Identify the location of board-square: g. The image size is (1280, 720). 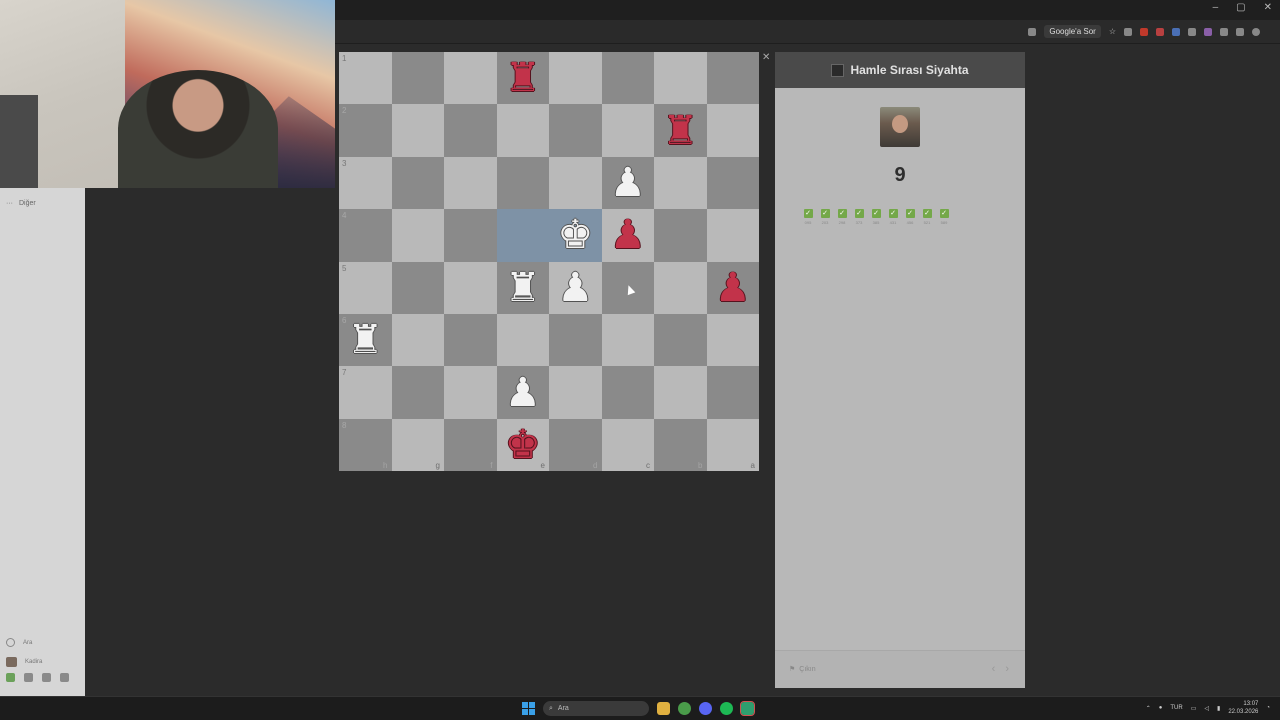
(417, 445).